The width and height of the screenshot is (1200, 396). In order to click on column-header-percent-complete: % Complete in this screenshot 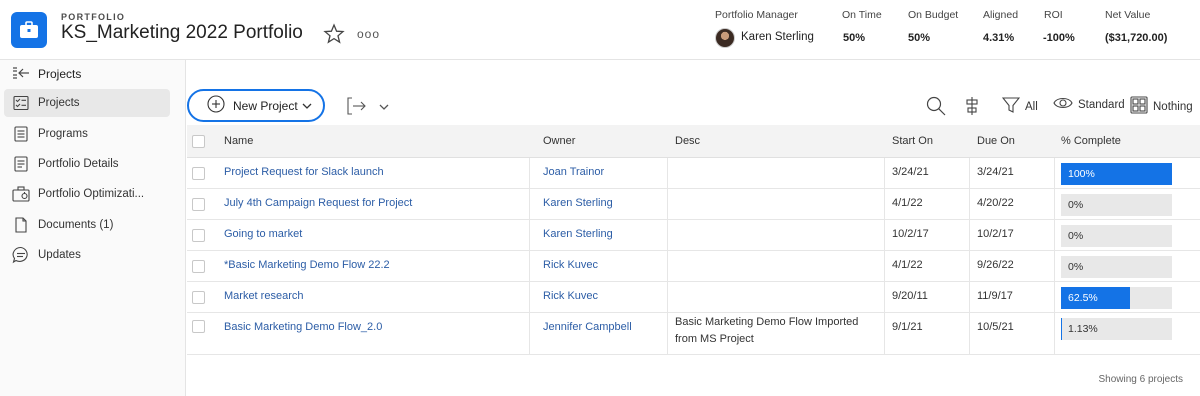, I will do `click(1091, 141)`.